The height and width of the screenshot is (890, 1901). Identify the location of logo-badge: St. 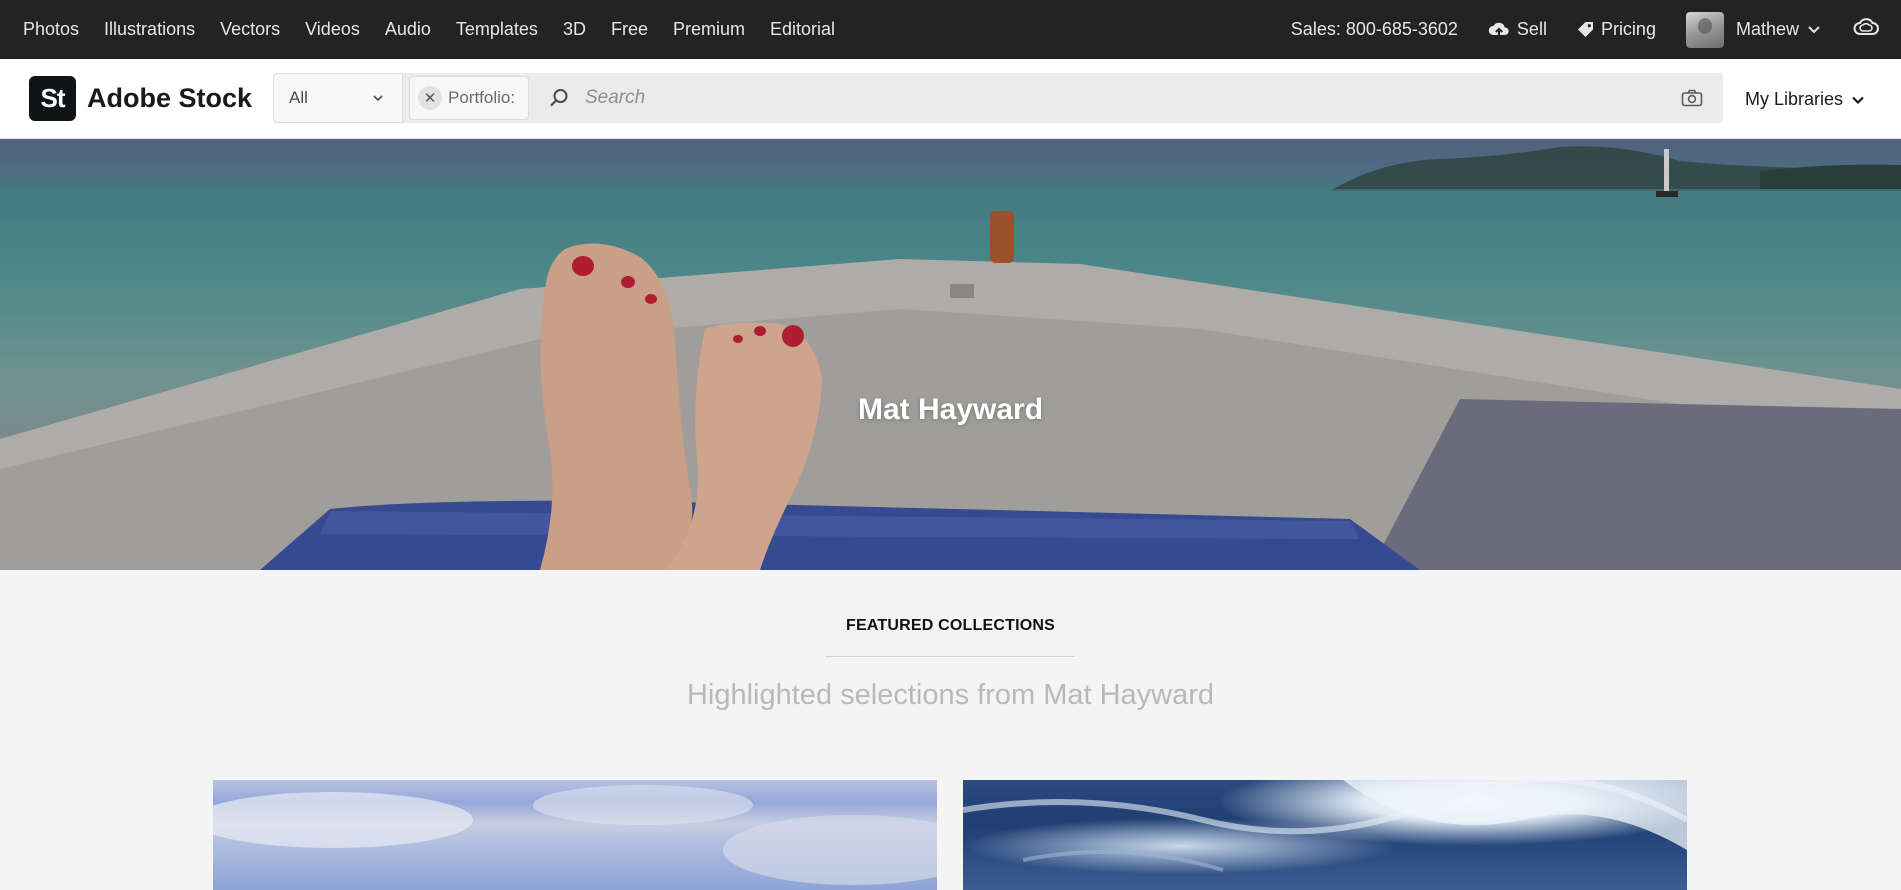
(52, 98).